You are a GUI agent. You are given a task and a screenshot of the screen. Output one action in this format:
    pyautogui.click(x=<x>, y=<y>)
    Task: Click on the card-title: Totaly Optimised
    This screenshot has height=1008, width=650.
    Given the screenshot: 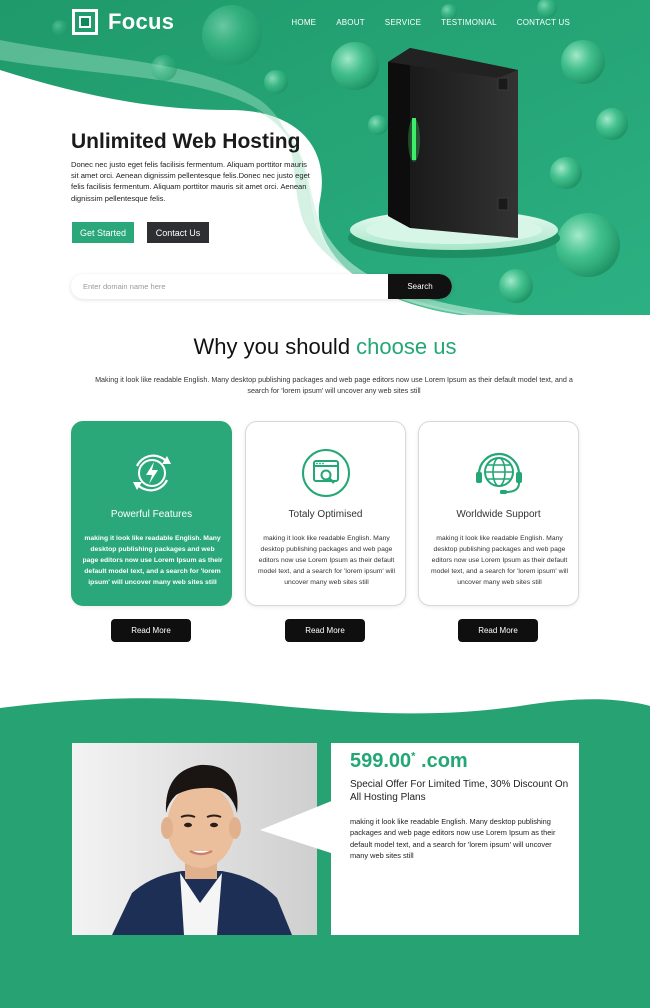 What is the action you would take?
    pyautogui.click(x=325, y=514)
    